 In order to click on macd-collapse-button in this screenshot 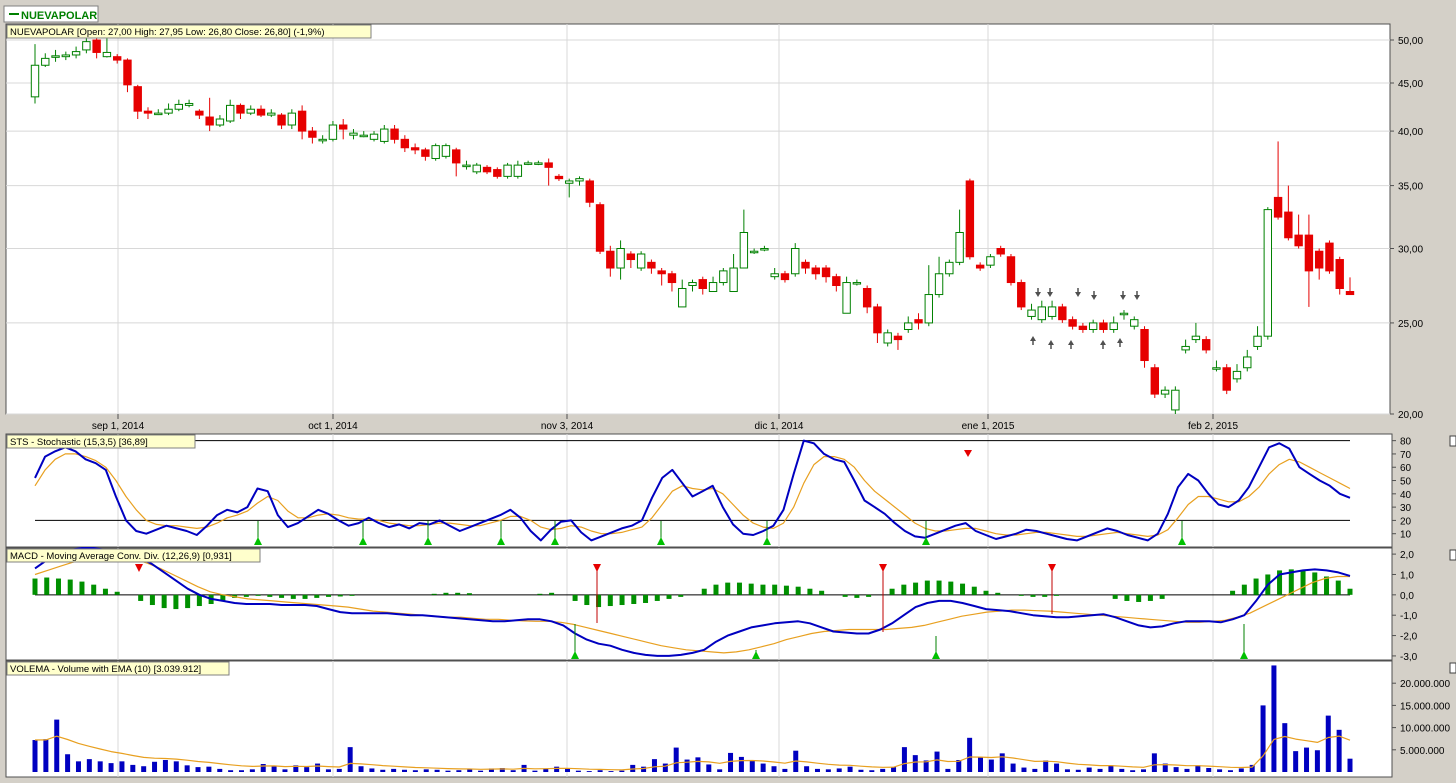, I will do `click(1452, 555)`.